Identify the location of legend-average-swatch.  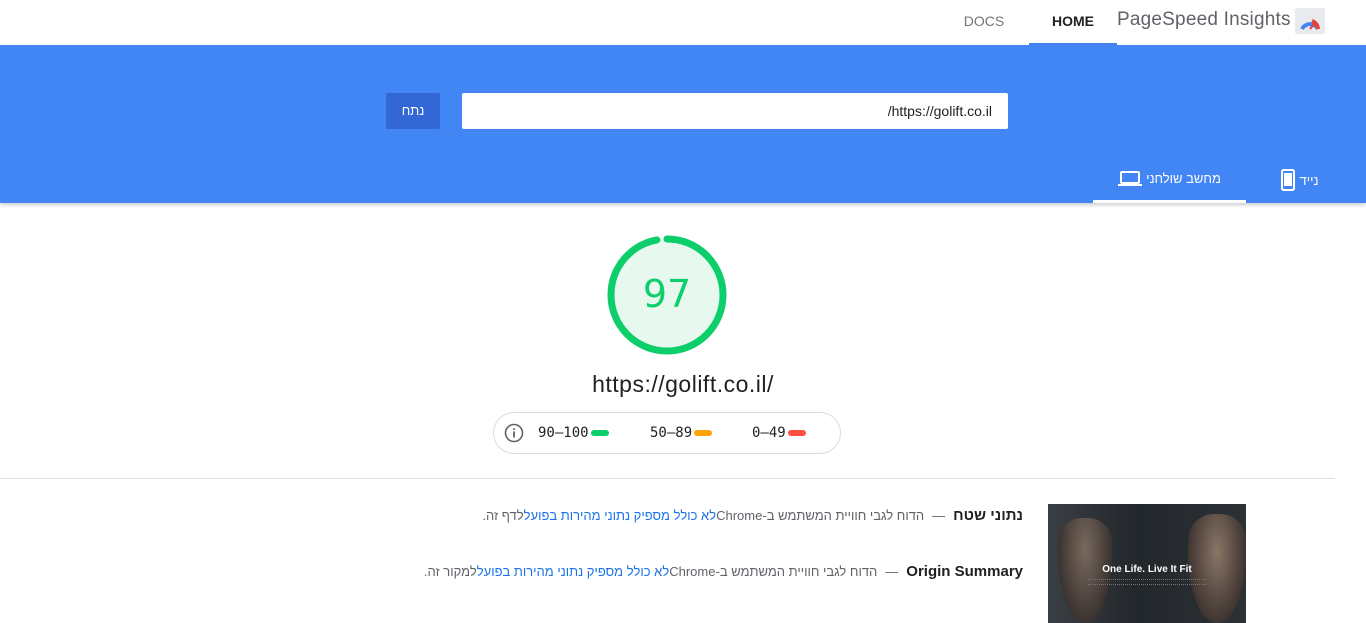
(703, 433).